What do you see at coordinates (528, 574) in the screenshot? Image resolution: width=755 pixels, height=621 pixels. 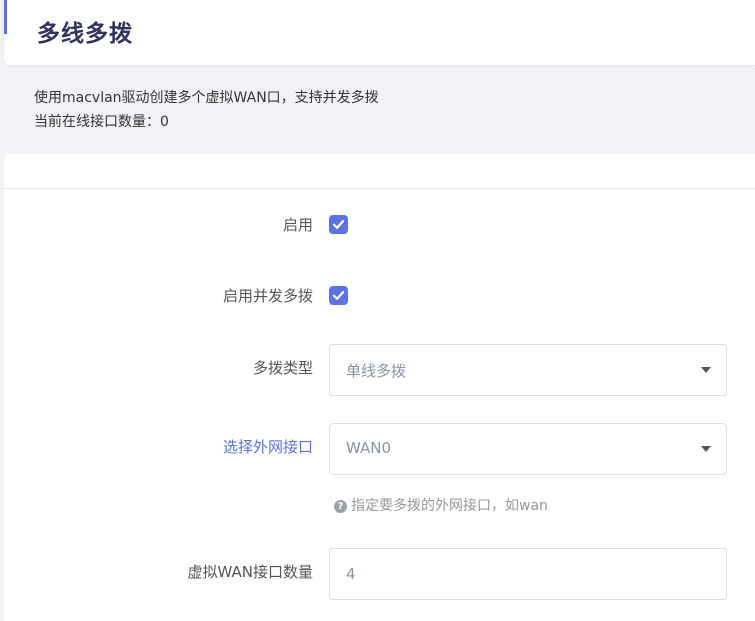 I see `virtual-wan-count-input` at bounding box center [528, 574].